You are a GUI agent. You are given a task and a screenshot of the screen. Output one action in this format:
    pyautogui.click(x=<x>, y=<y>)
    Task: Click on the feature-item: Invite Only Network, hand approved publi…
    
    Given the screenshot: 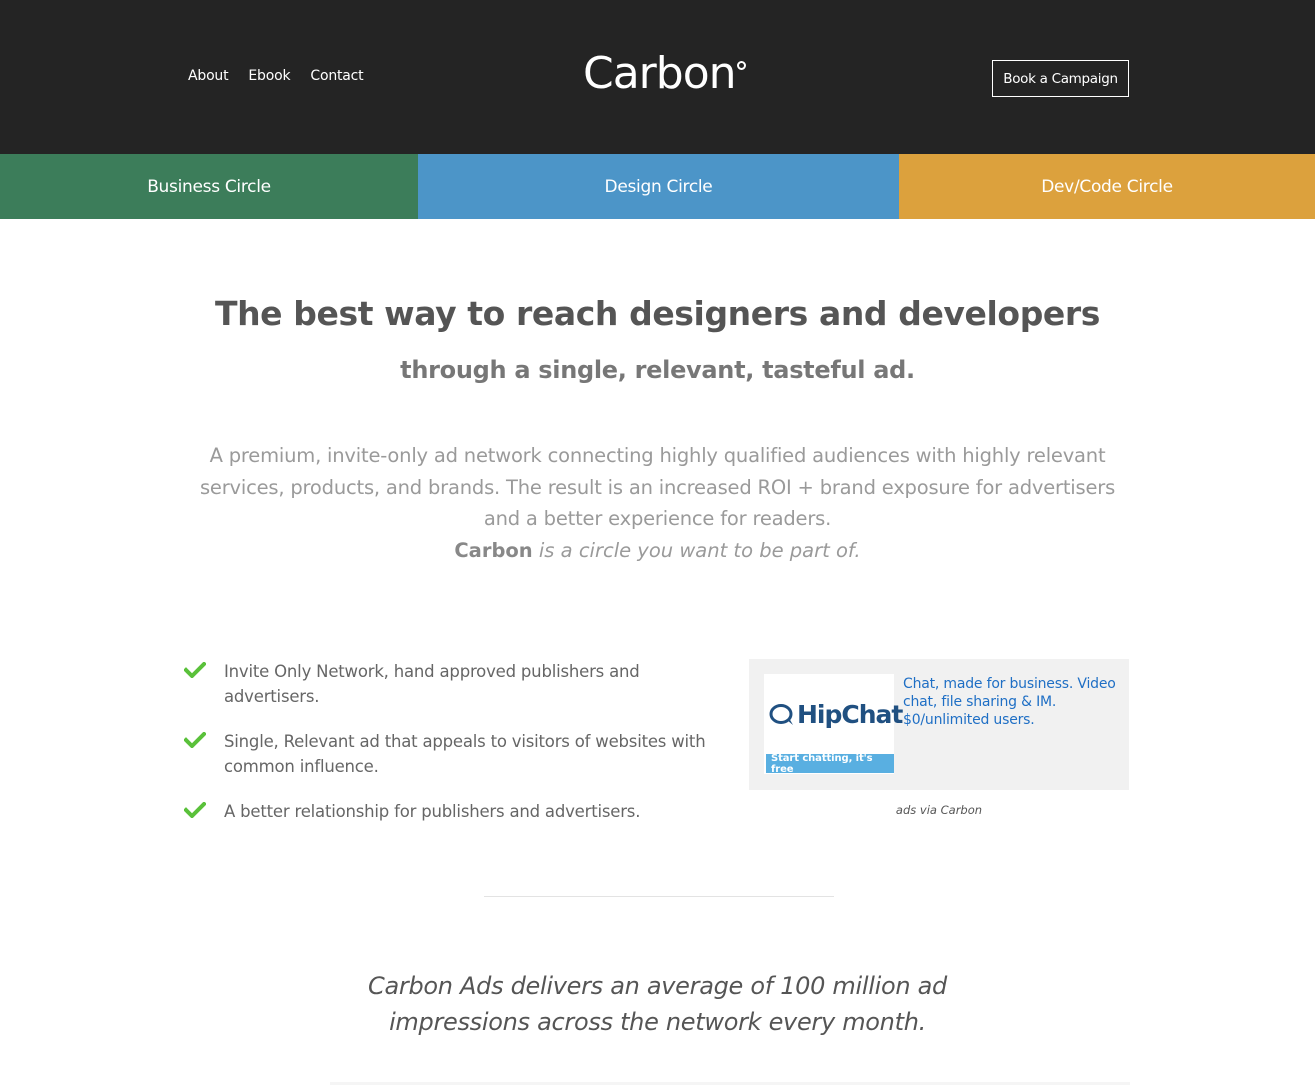 What is the action you would take?
    pyautogui.click(x=454, y=684)
    